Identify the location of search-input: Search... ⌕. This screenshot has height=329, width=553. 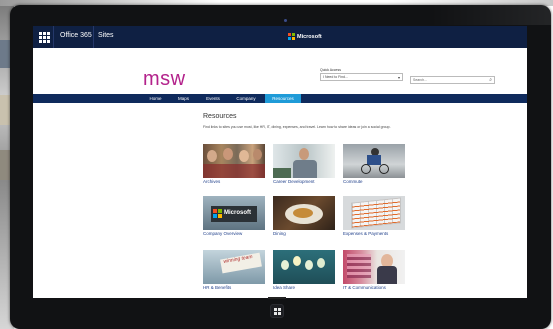
(452, 80).